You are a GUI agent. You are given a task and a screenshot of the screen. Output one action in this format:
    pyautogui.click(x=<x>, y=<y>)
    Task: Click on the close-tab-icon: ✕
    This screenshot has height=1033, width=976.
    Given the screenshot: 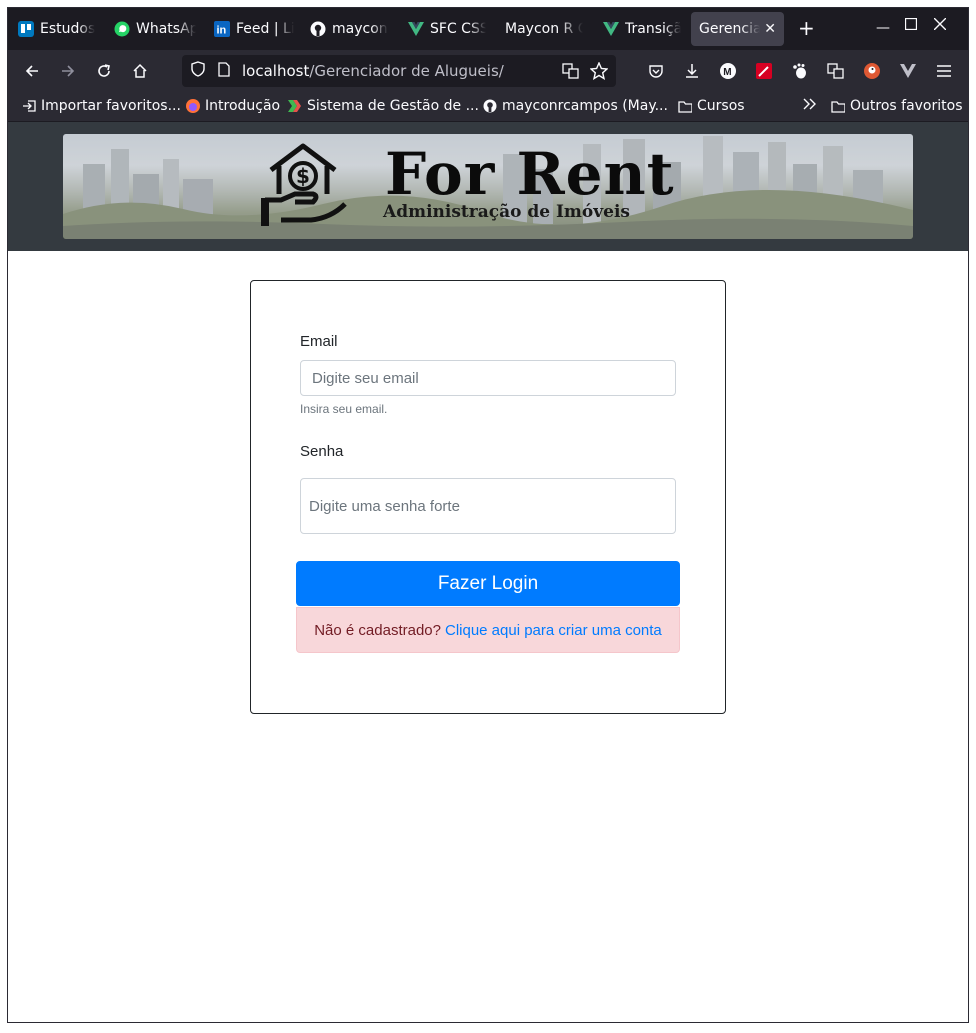 What is the action you would take?
    pyautogui.click(x=770, y=29)
    